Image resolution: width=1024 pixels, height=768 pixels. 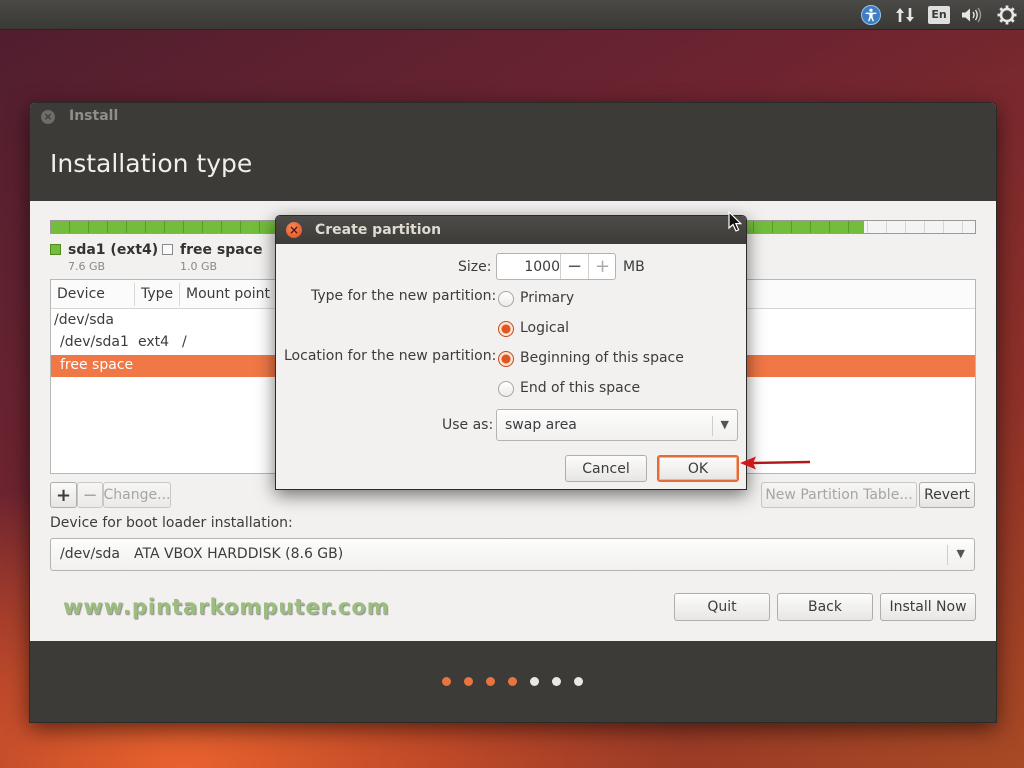 What do you see at coordinates (157, 294) in the screenshot?
I see `column-header-type: Type` at bounding box center [157, 294].